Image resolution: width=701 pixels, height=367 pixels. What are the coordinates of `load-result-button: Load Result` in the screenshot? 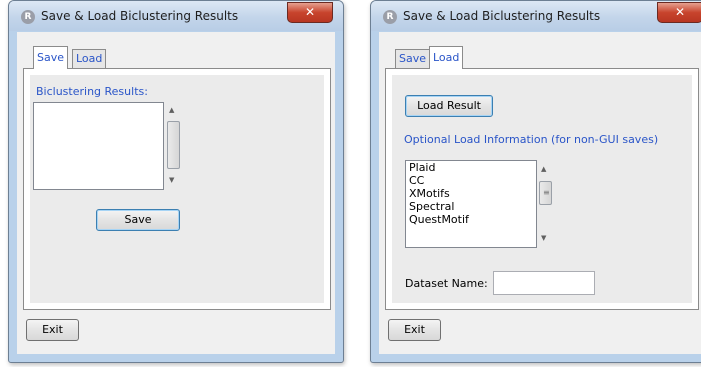 It's located at (449, 106).